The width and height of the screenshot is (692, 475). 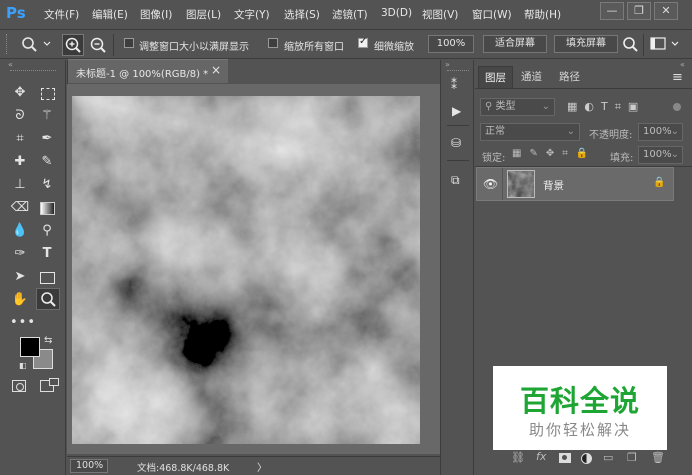 What do you see at coordinates (37, 44) in the screenshot?
I see `zoom-tool-preset-icon` at bounding box center [37, 44].